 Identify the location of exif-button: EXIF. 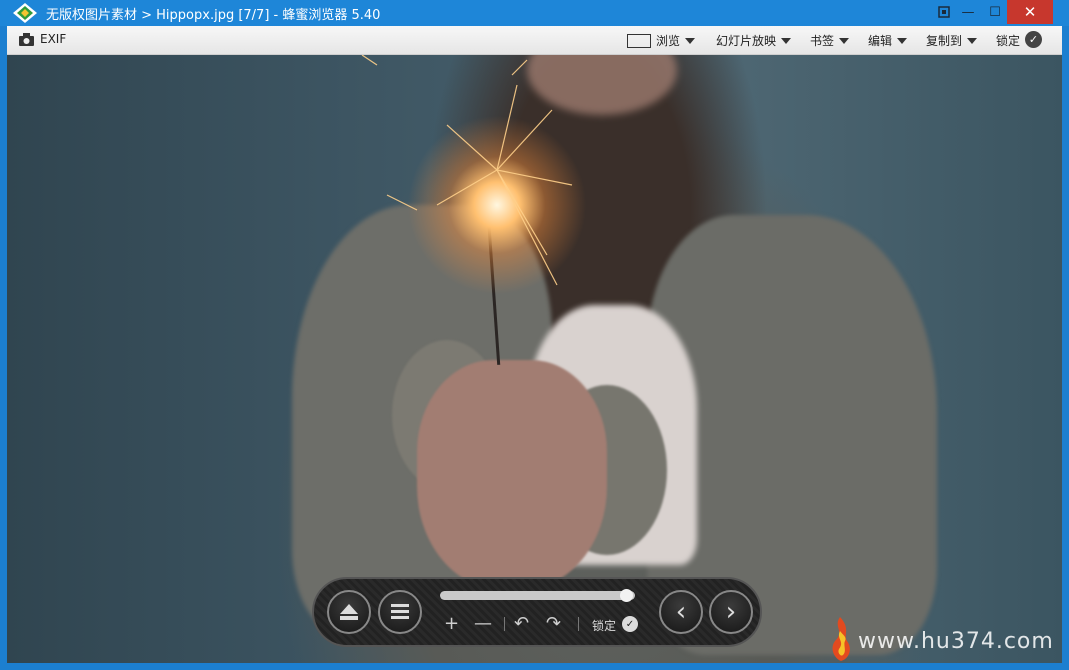
(42, 39).